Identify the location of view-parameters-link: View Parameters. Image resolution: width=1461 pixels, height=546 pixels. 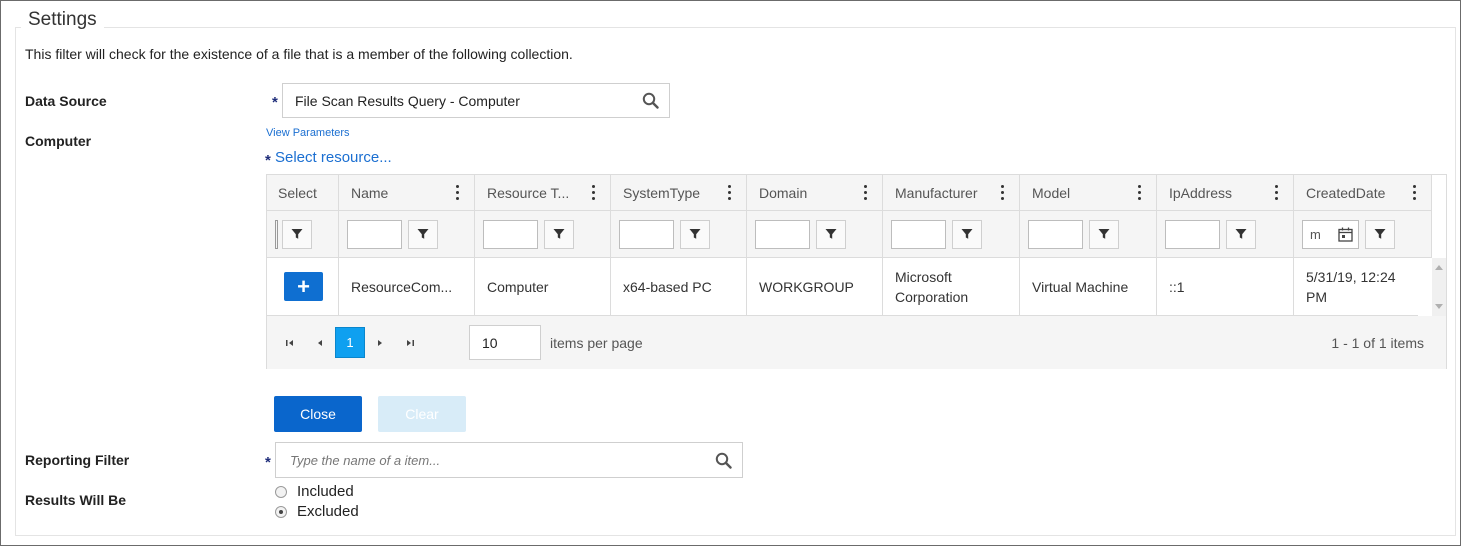
(308, 133).